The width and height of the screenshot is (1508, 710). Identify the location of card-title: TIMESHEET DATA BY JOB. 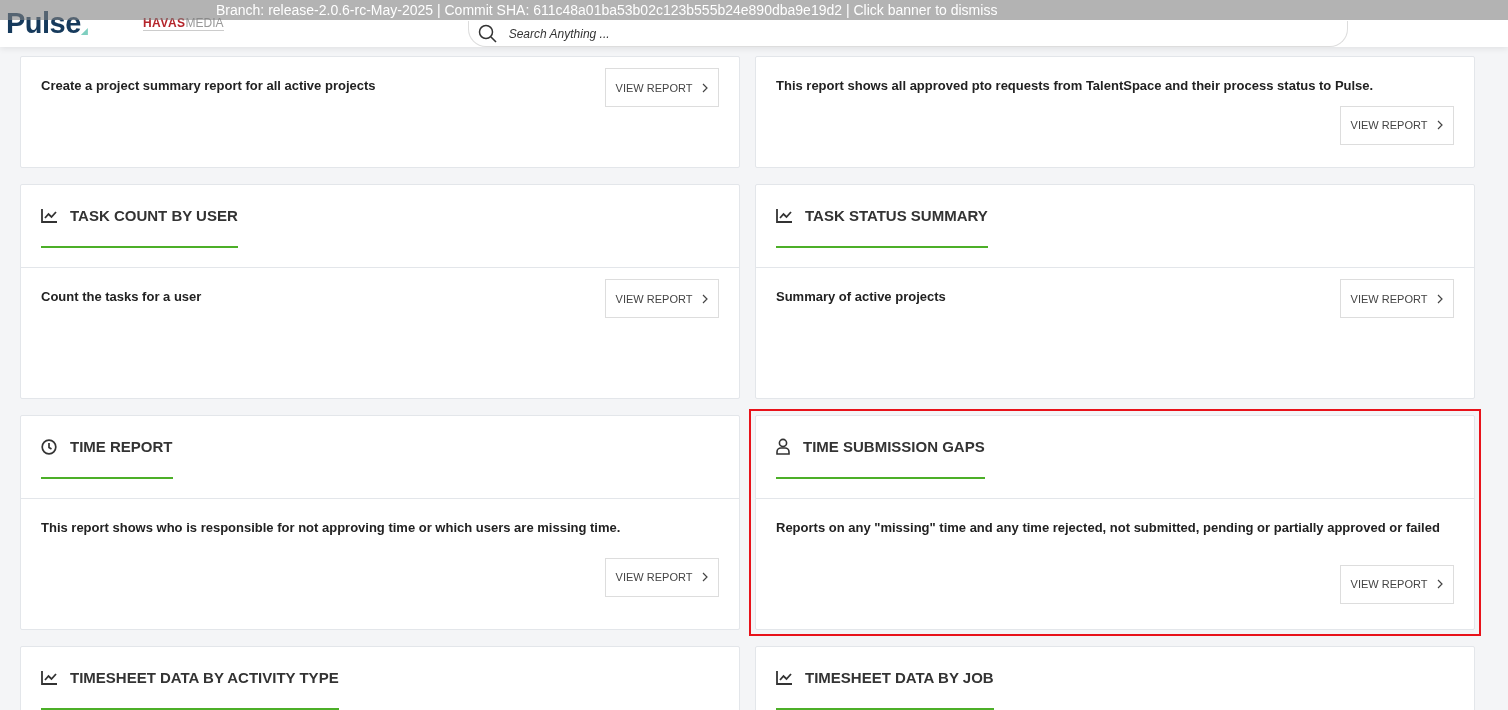
(899, 677).